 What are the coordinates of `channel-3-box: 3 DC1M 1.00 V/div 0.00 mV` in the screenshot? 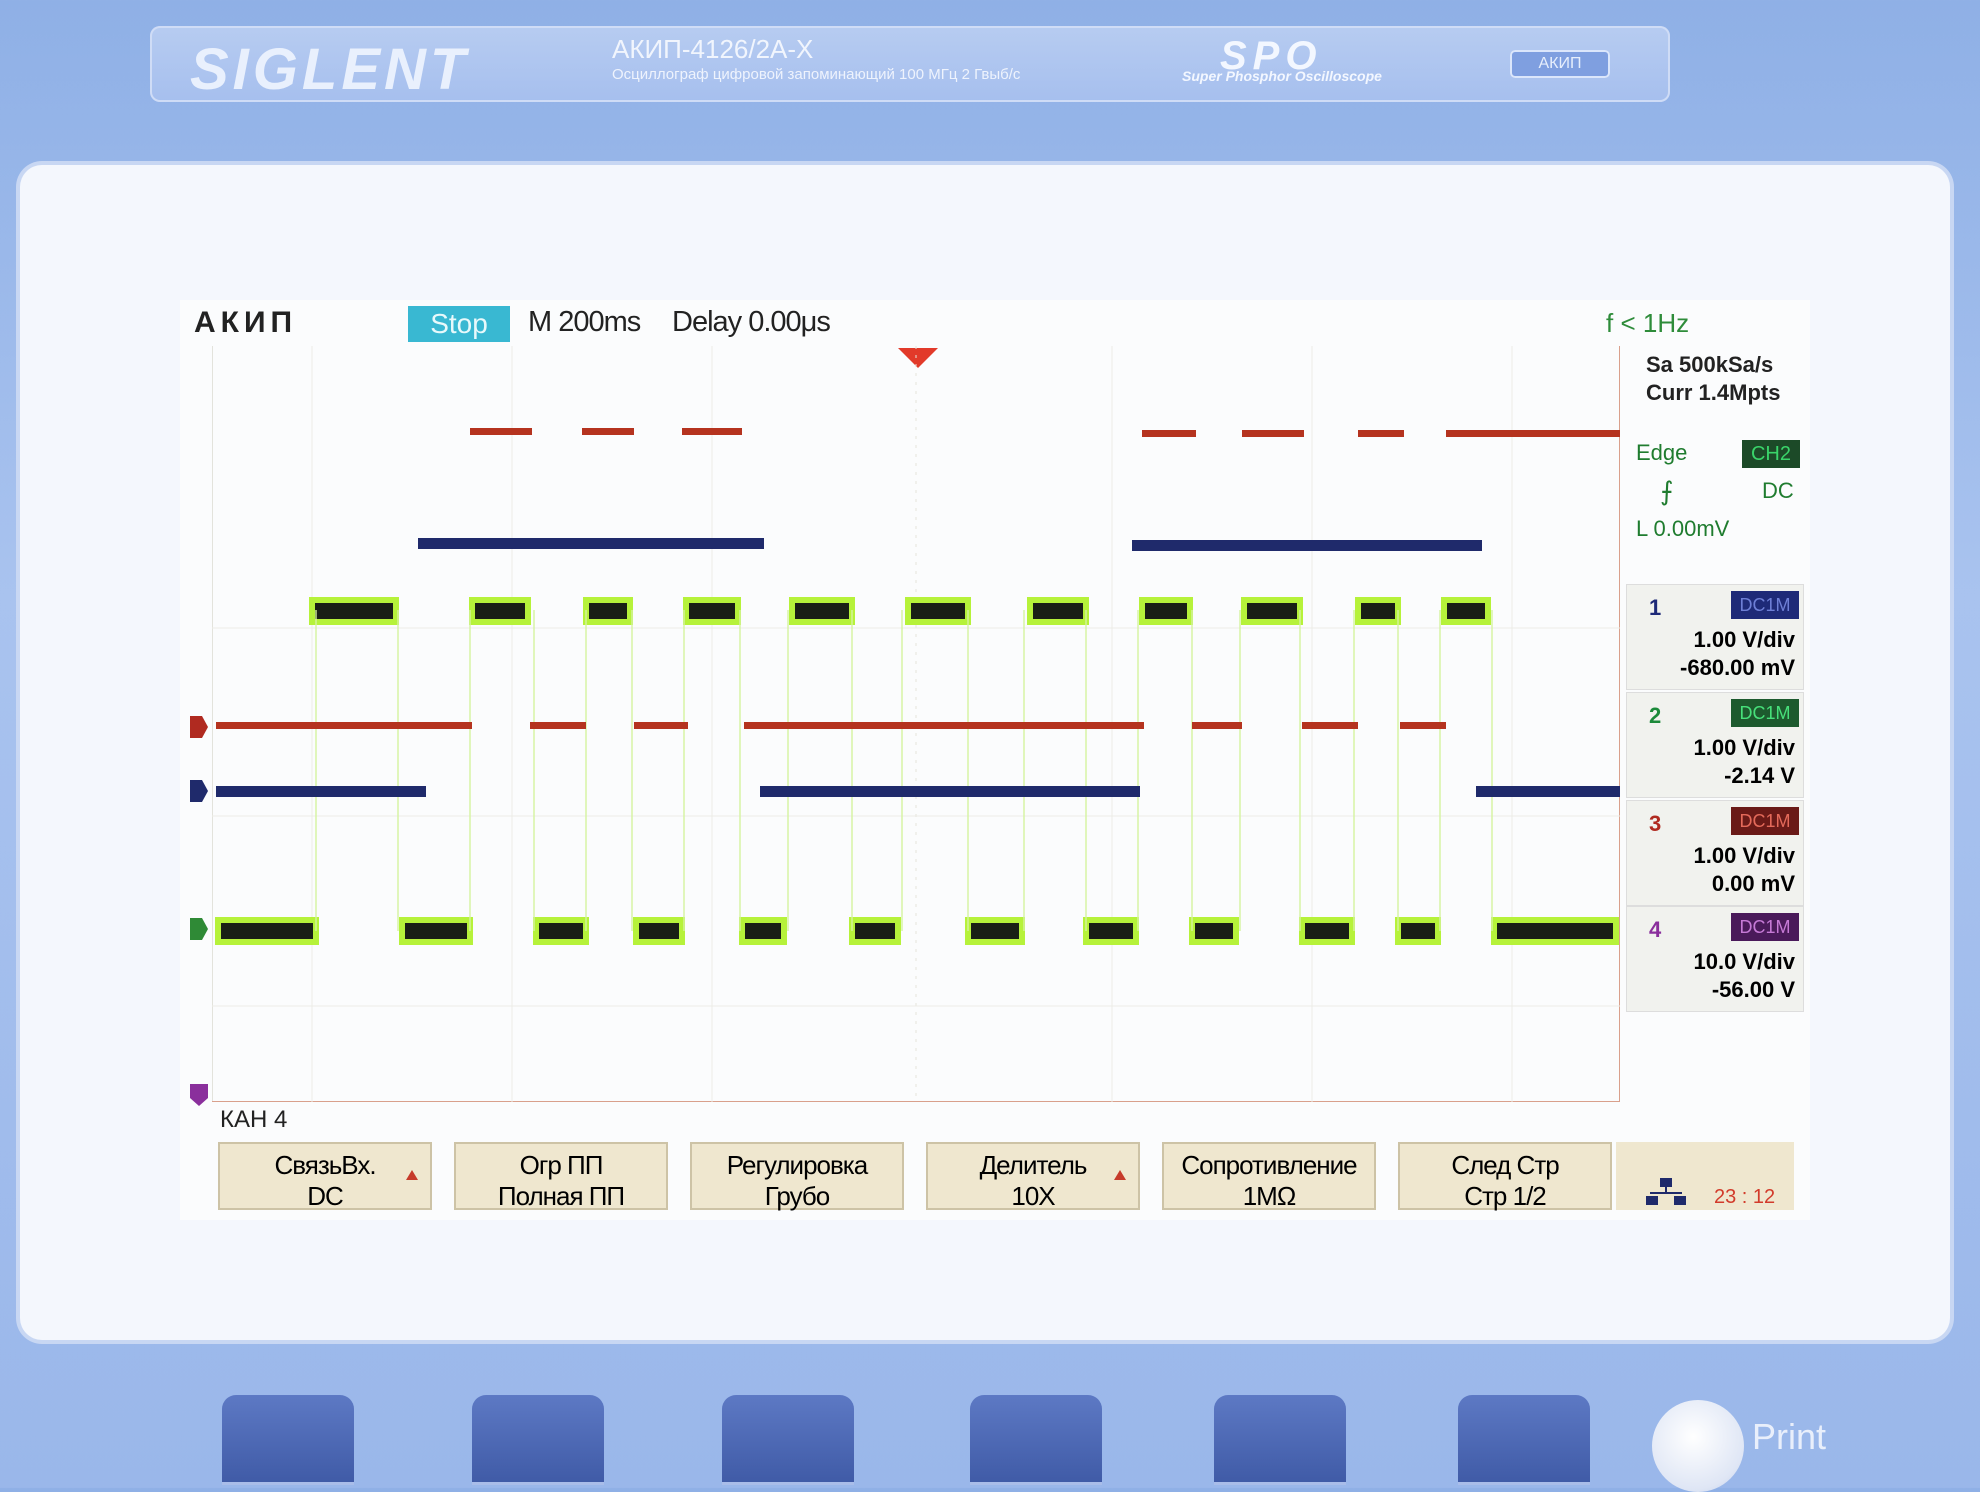 It's located at (1715, 853).